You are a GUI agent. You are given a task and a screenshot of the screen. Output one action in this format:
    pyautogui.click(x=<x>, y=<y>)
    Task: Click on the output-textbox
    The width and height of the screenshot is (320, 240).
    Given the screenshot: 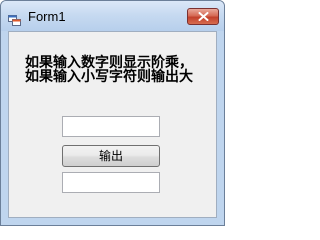 What is the action you would take?
    pyautogui.click(x=111, y=182)
    